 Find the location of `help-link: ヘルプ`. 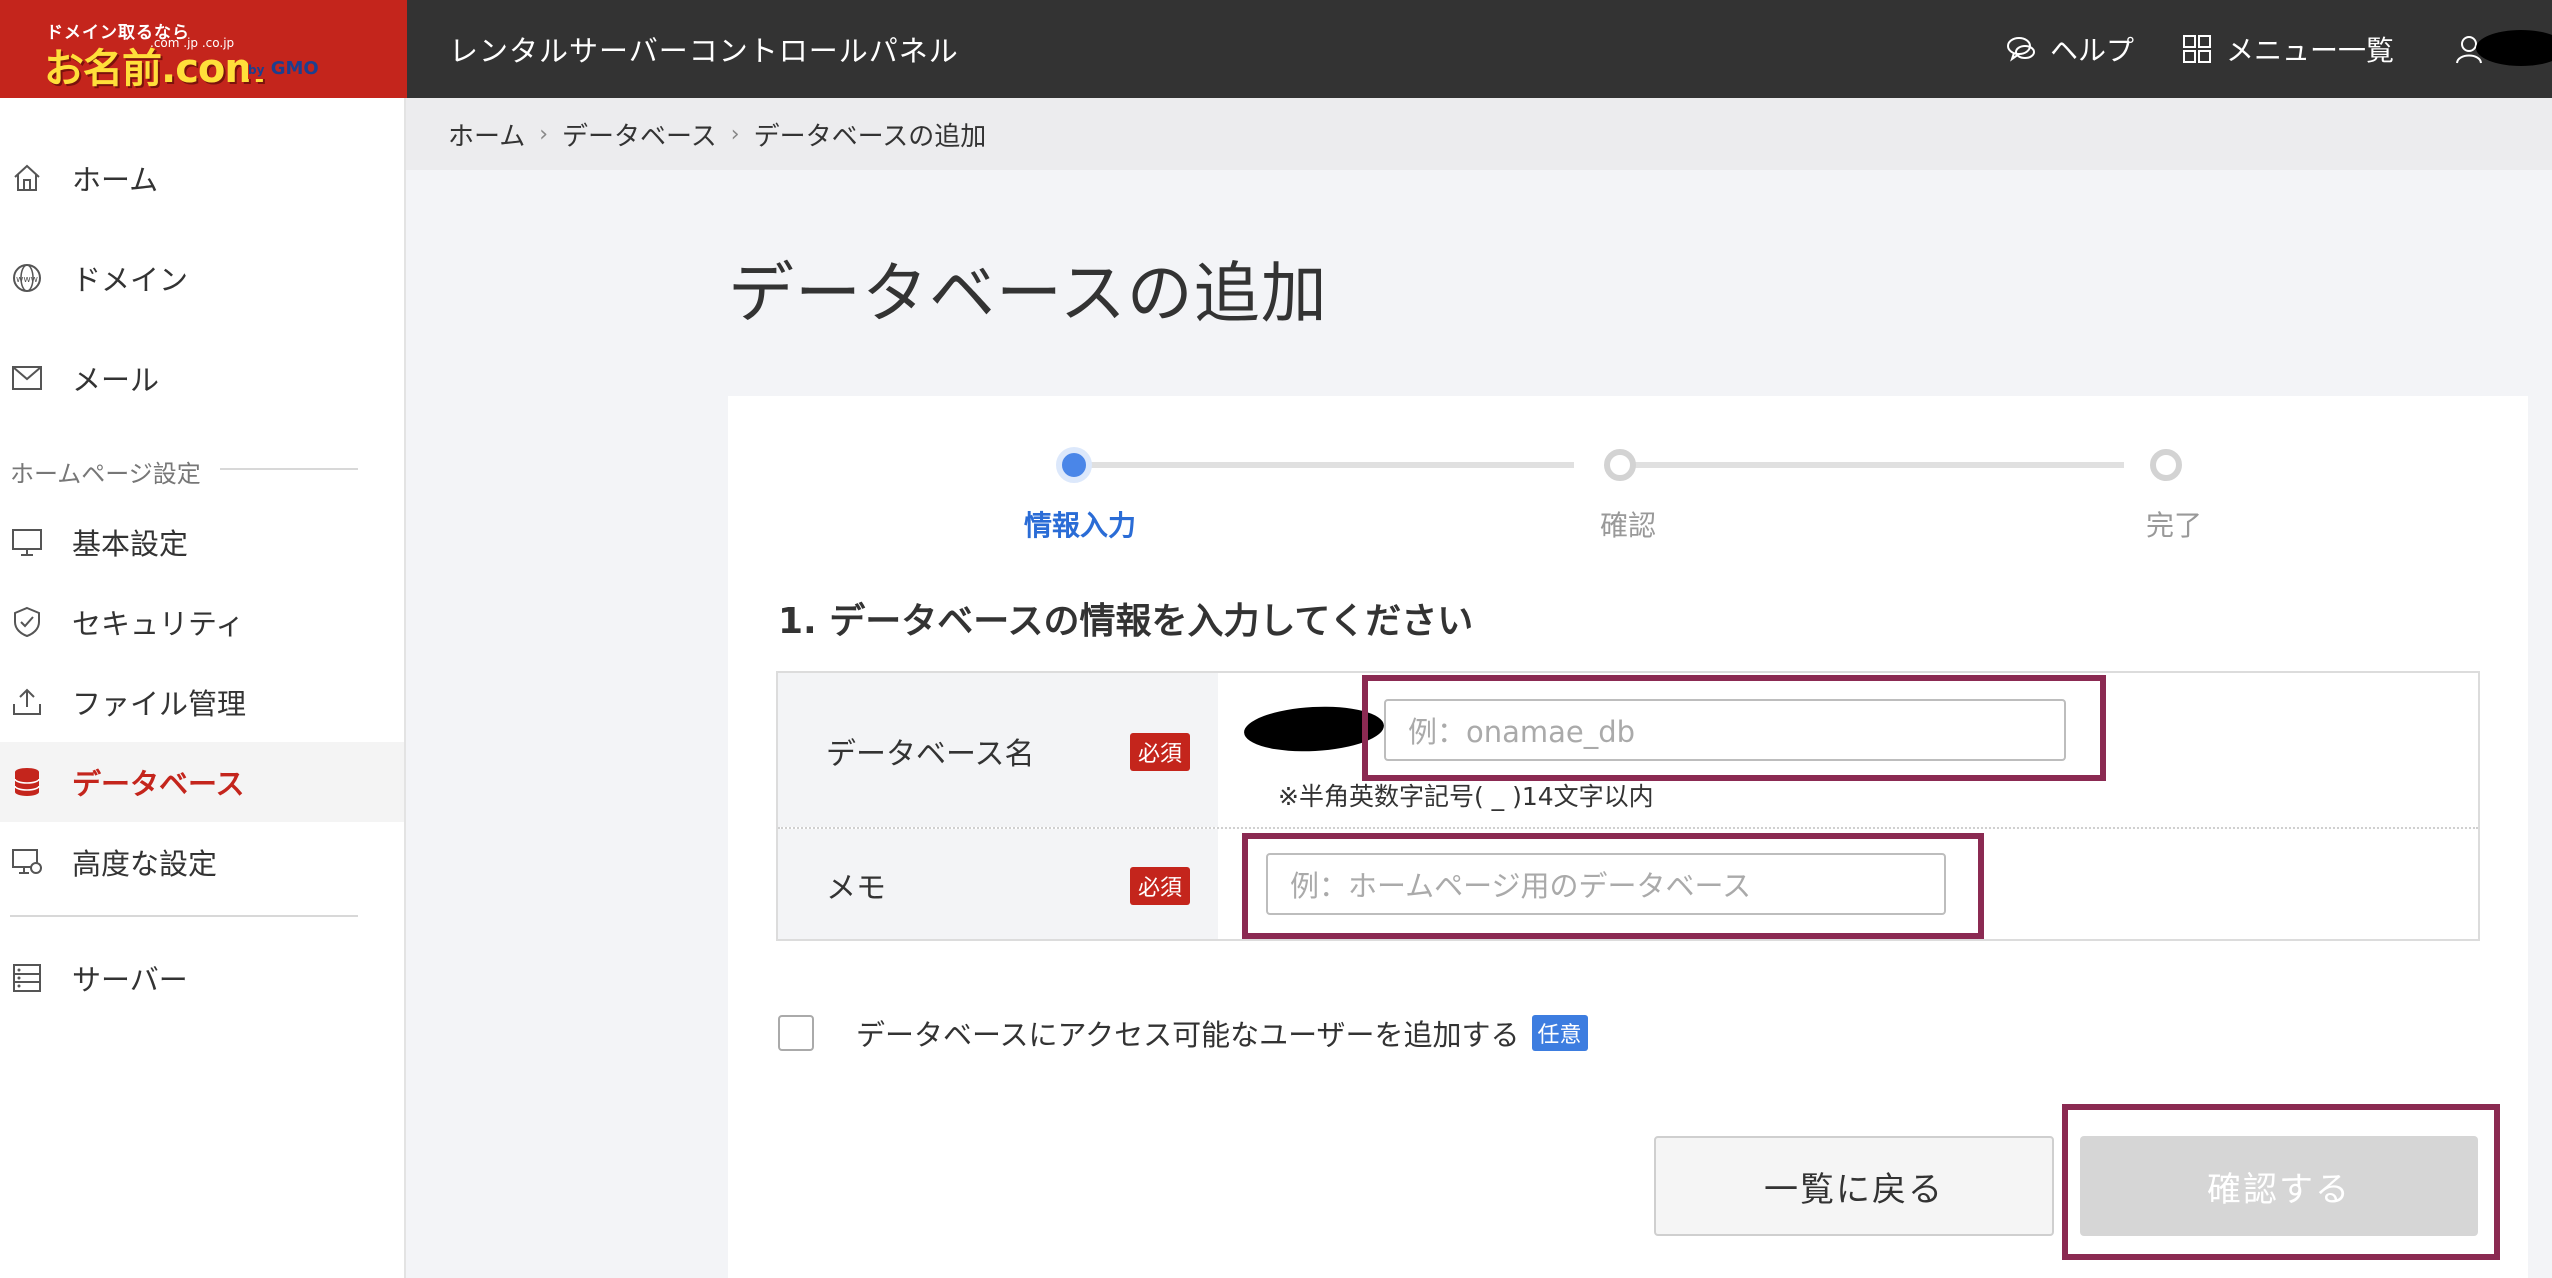

help-link: ヘルプ is located at coordinates (2070, 49).